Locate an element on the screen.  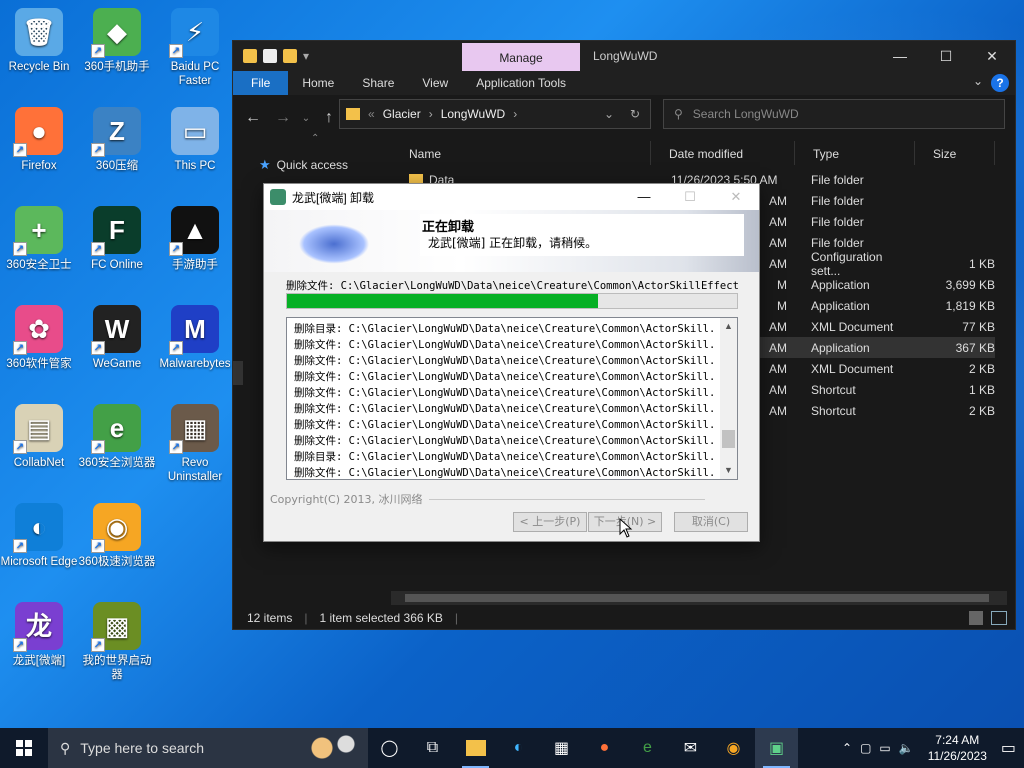
tab-file: File is located at coordinates (261, 83).